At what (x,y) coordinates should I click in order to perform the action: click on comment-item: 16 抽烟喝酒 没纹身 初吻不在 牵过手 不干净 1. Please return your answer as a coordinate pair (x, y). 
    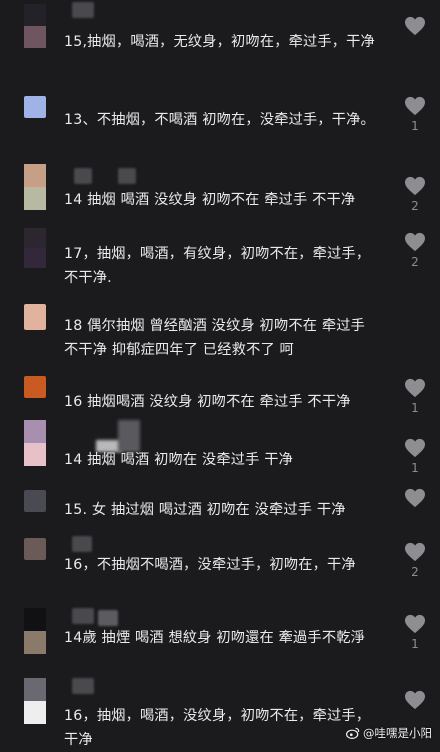
    Looking at the image, I should click on (220, 397).